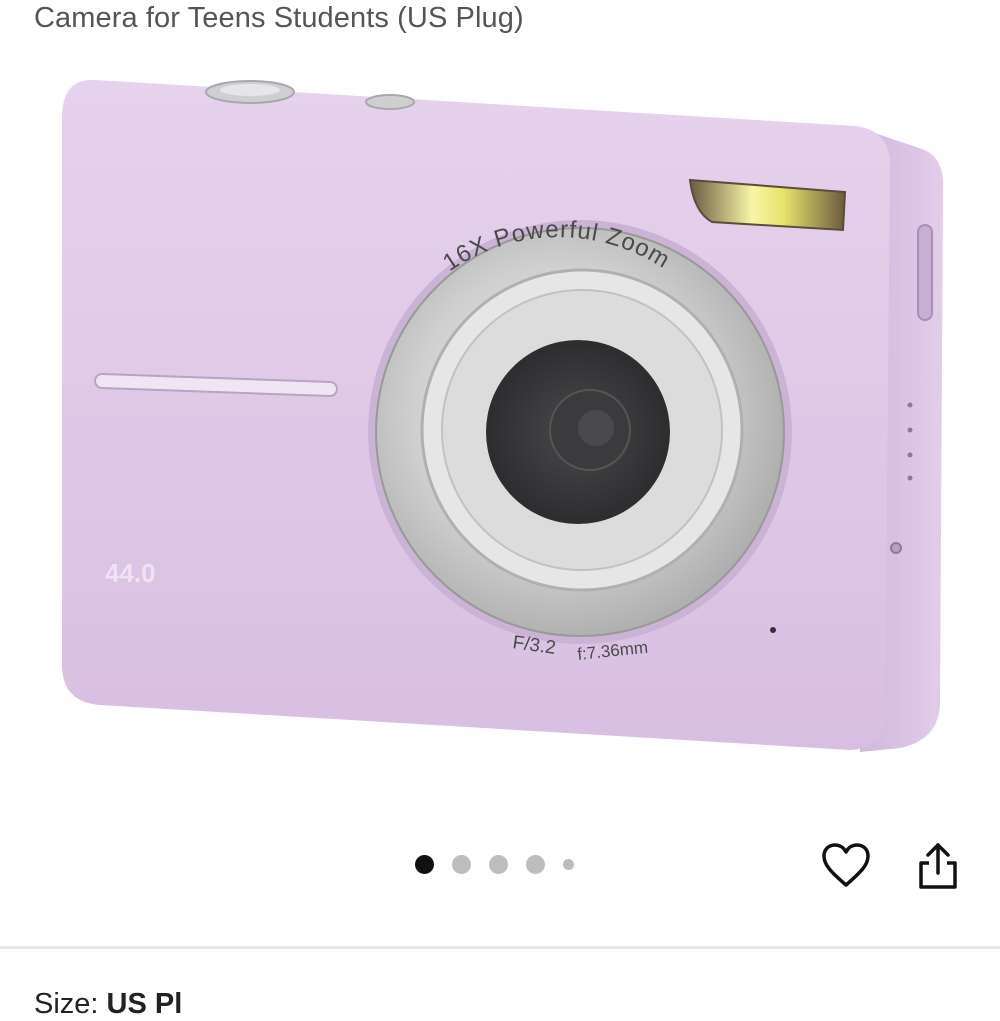 This screenshot has width=1000, height=1021. I want to click on share-button, so click(938, 866).